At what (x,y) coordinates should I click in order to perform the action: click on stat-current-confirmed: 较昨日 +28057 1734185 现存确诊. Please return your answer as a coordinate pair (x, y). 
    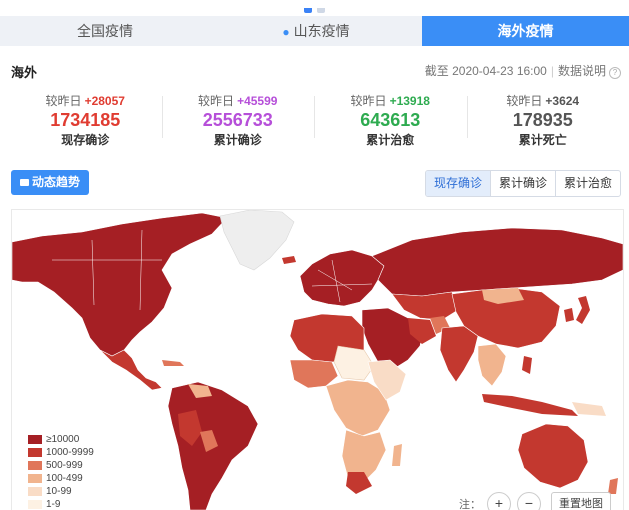
    Looking at the image, I should click on (85, 119).